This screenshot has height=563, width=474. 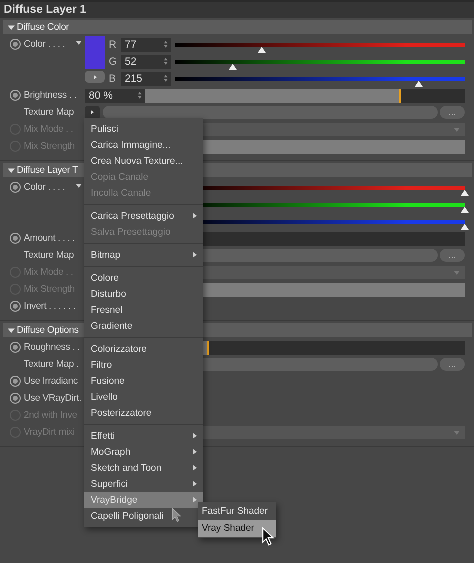 What do you see at coordinates (146, 79) in the screenshot?
I see `number-field: 215` at bounding box center [146, 79].